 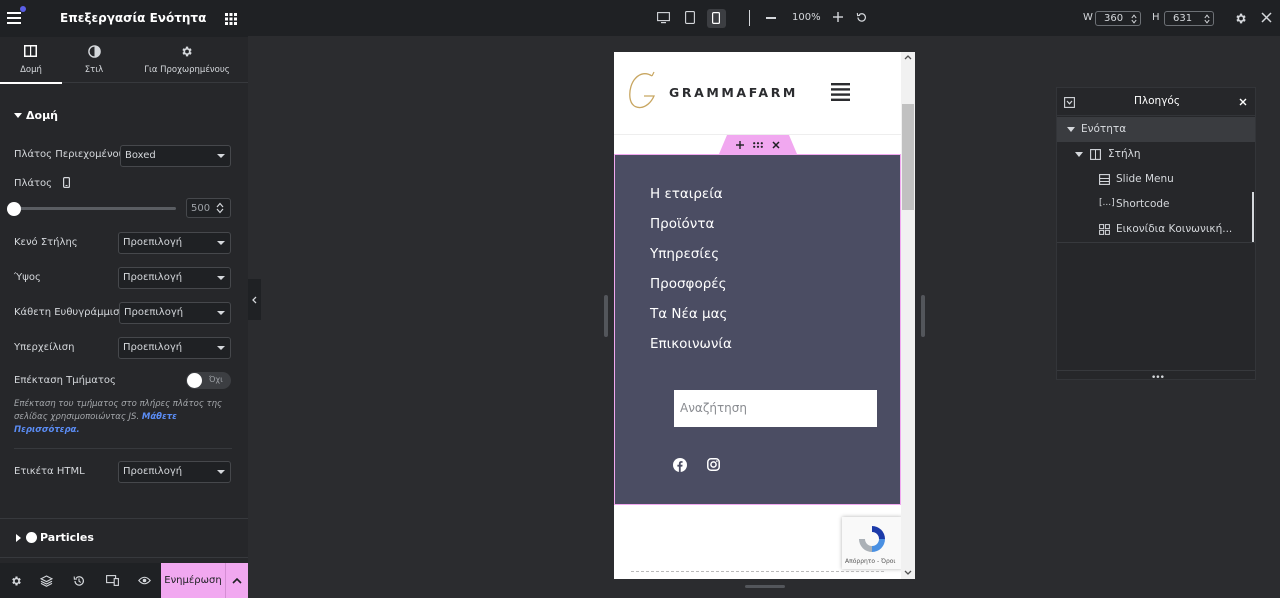 I want to click on stepper-arrows-icon, so click(x=220, y=208).